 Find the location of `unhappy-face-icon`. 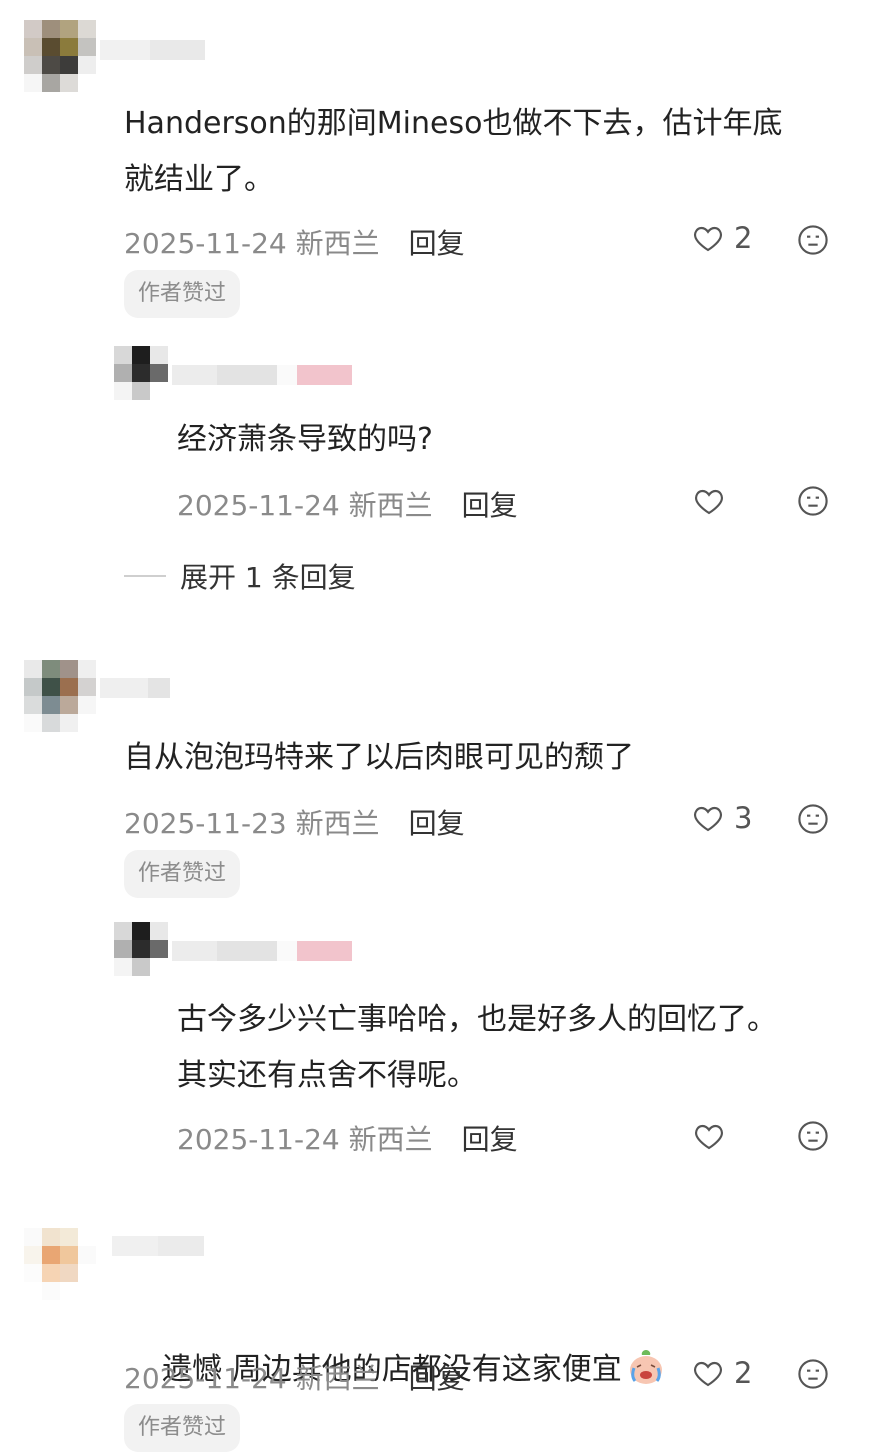

unhappy-face-icon is located at coordinates (813, 1374).